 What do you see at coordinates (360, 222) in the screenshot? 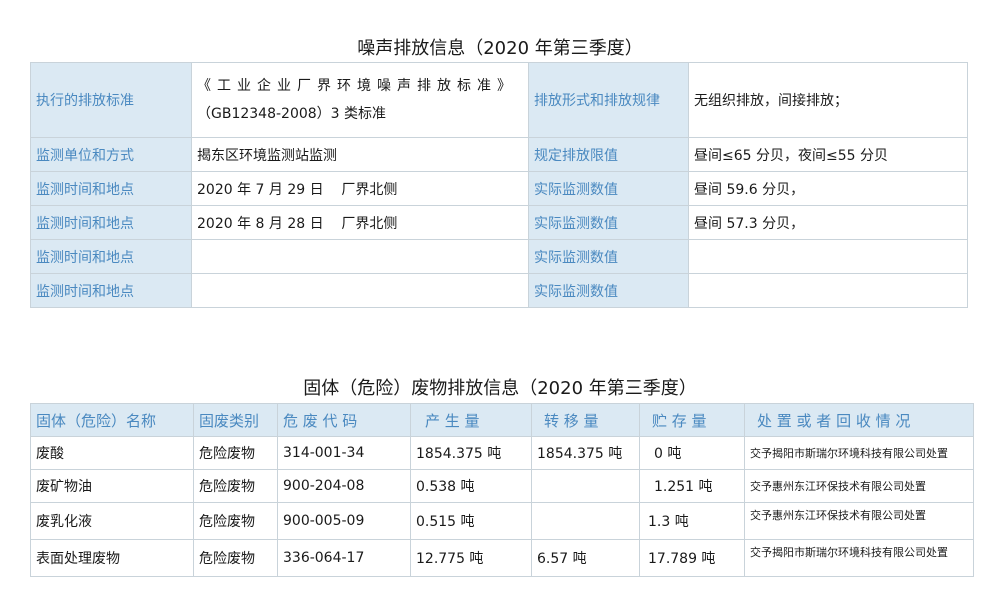
I see `monitor-time-value: 2020 年 8 月 28 日 厂界北侧` at bounding box center [360, 222].